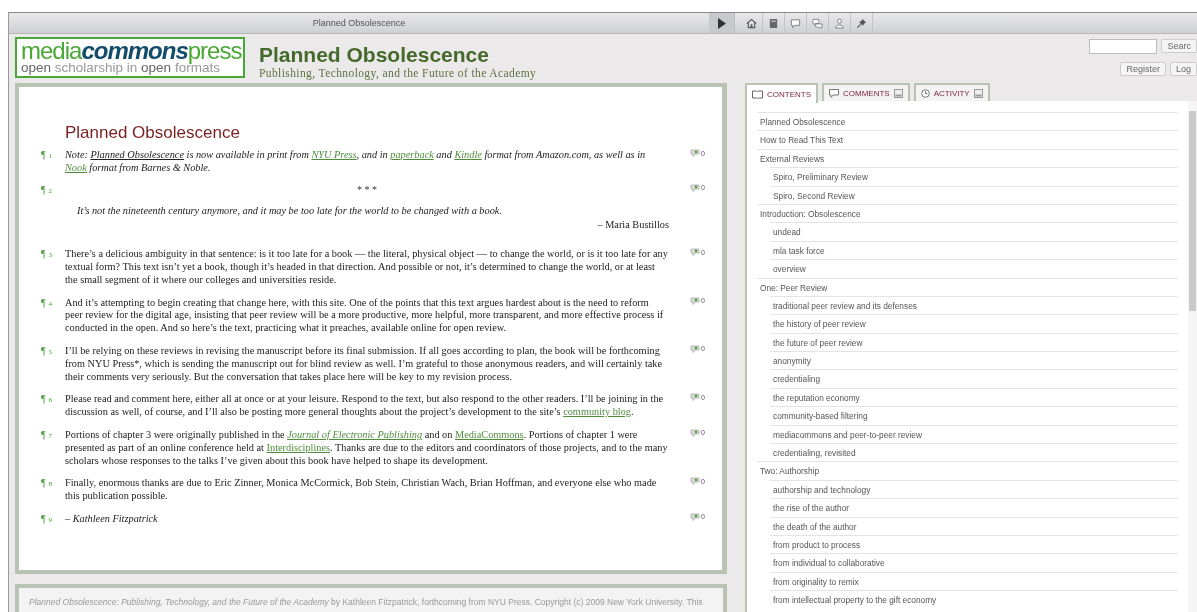 The height and width of the screenshot is (612, 1197). Describe the element at coordinates (967, 139) in the screenshot. I see `contents-item: How to Read This Text` at that location.